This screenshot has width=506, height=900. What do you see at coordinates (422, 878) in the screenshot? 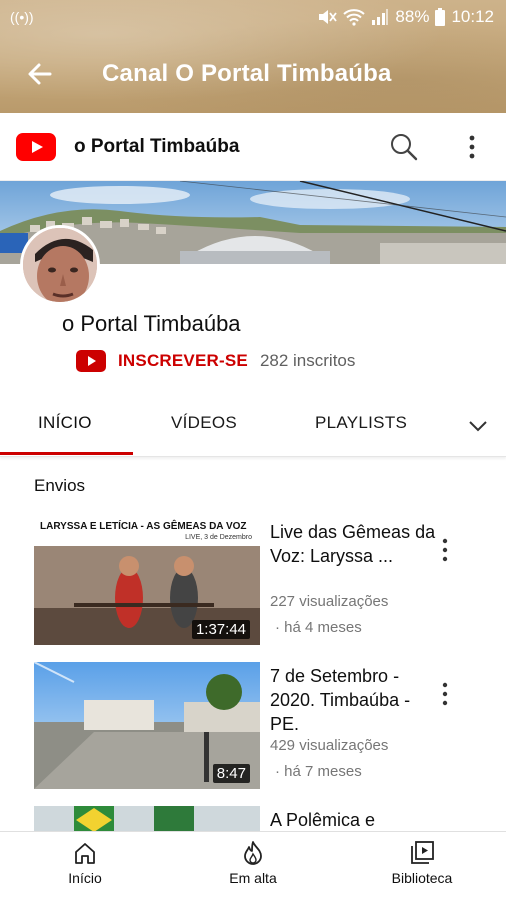
I see `nav-library-label: Biblioteca` at bounding box center [422, 878].